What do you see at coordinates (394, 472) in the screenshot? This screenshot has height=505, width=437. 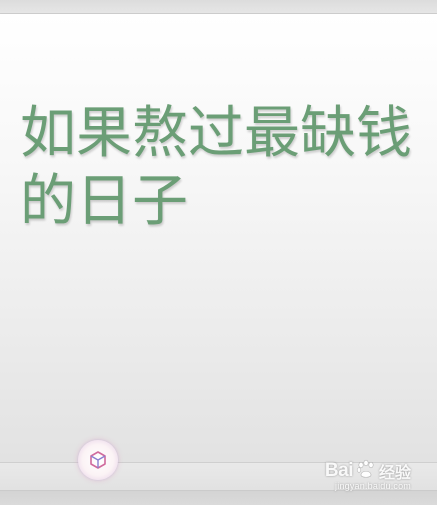 I see `watermark-brand-right: 经验` at bounding box center [394, 472].